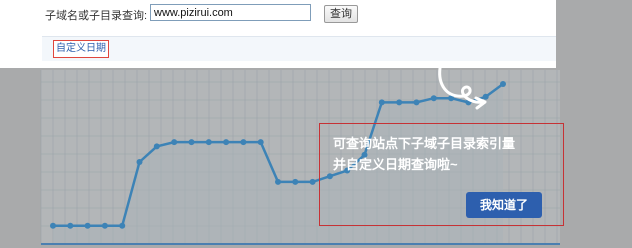  Describe the element at coordinates (596, 124) in the screenshot. I see `overlay-strip` at that location.